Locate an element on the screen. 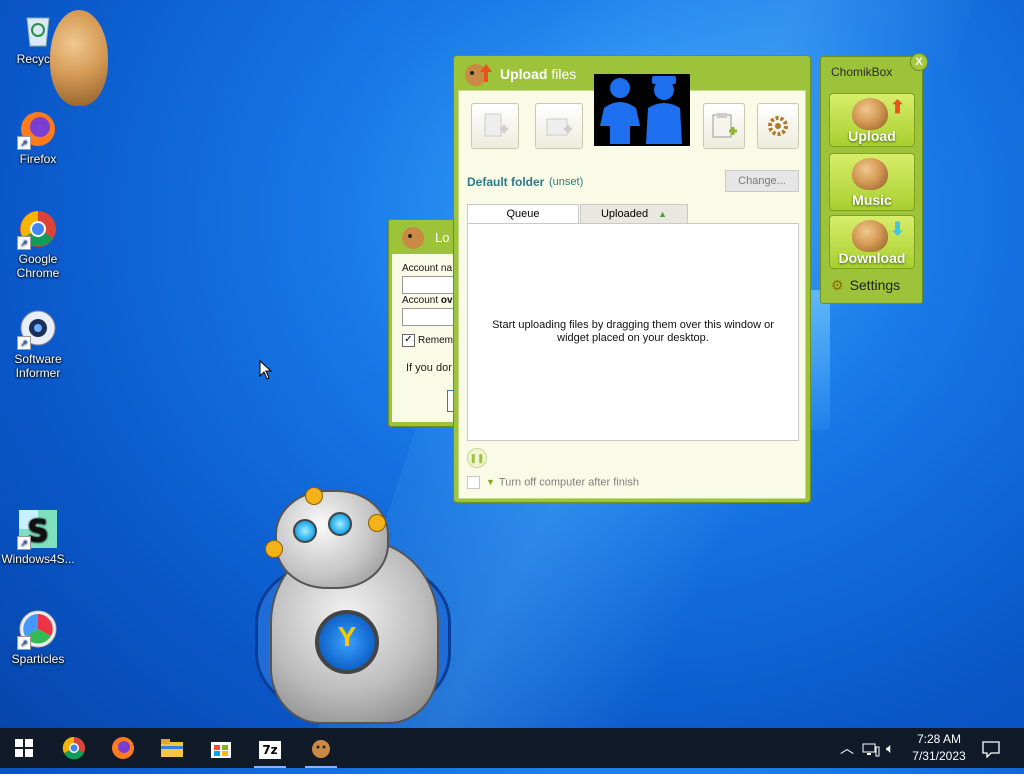  taskbar-7zip: 7z is located at coordinates (270, 748).